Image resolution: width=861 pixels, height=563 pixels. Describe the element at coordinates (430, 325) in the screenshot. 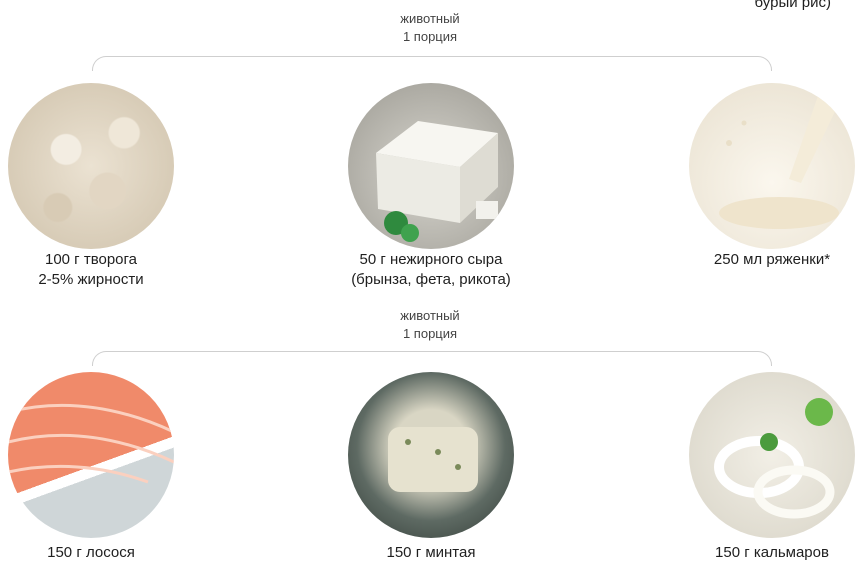

I see `group-2-header: животный 1 порция` at that location.